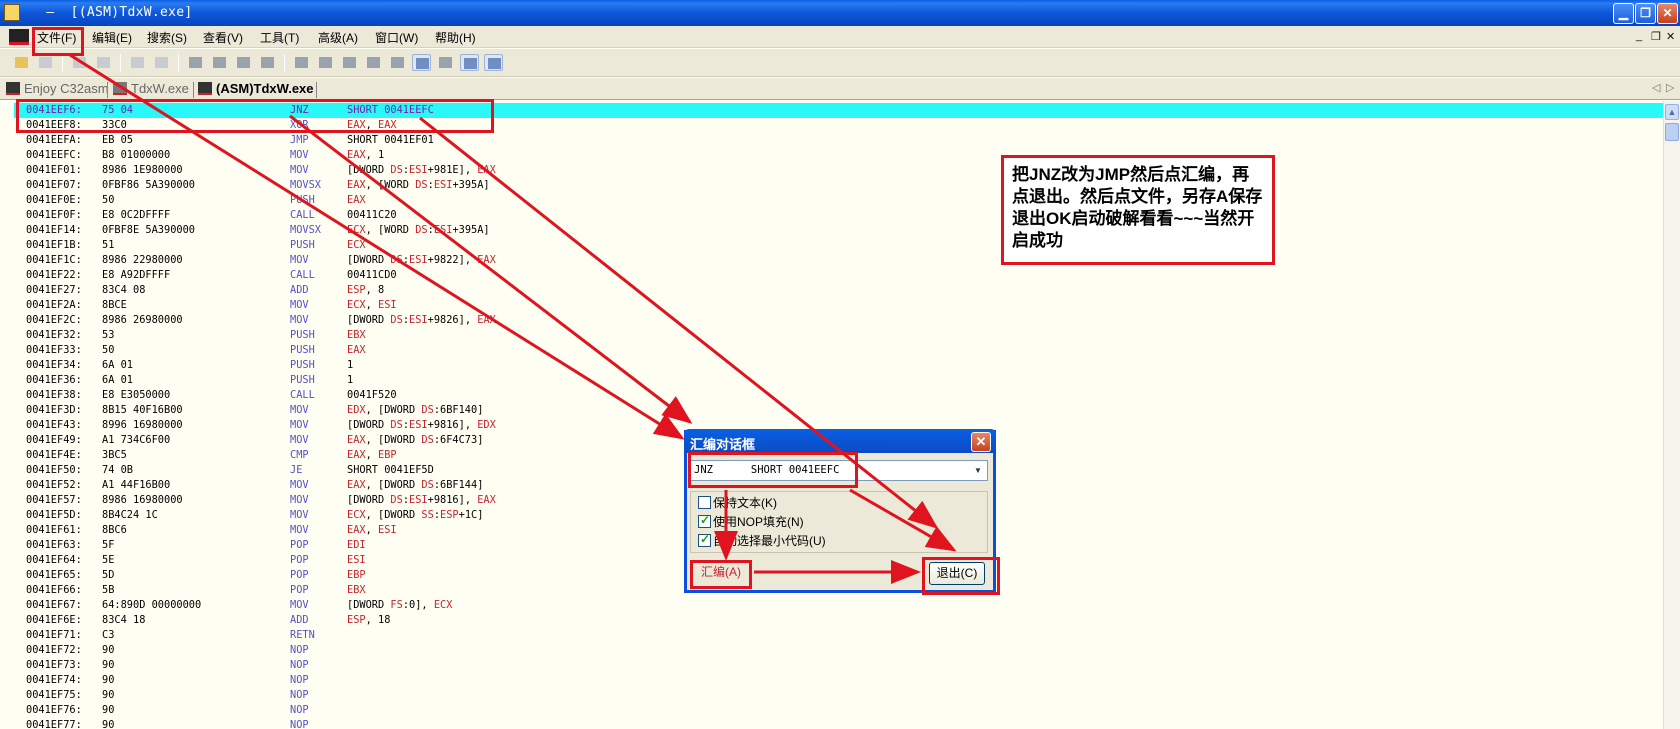 This screenshot has width=1680, height=729. Describe the element at coordinates (265, 88) in the screenshot. I see `tab-label: (ASM)TdxW.exe` at that location.